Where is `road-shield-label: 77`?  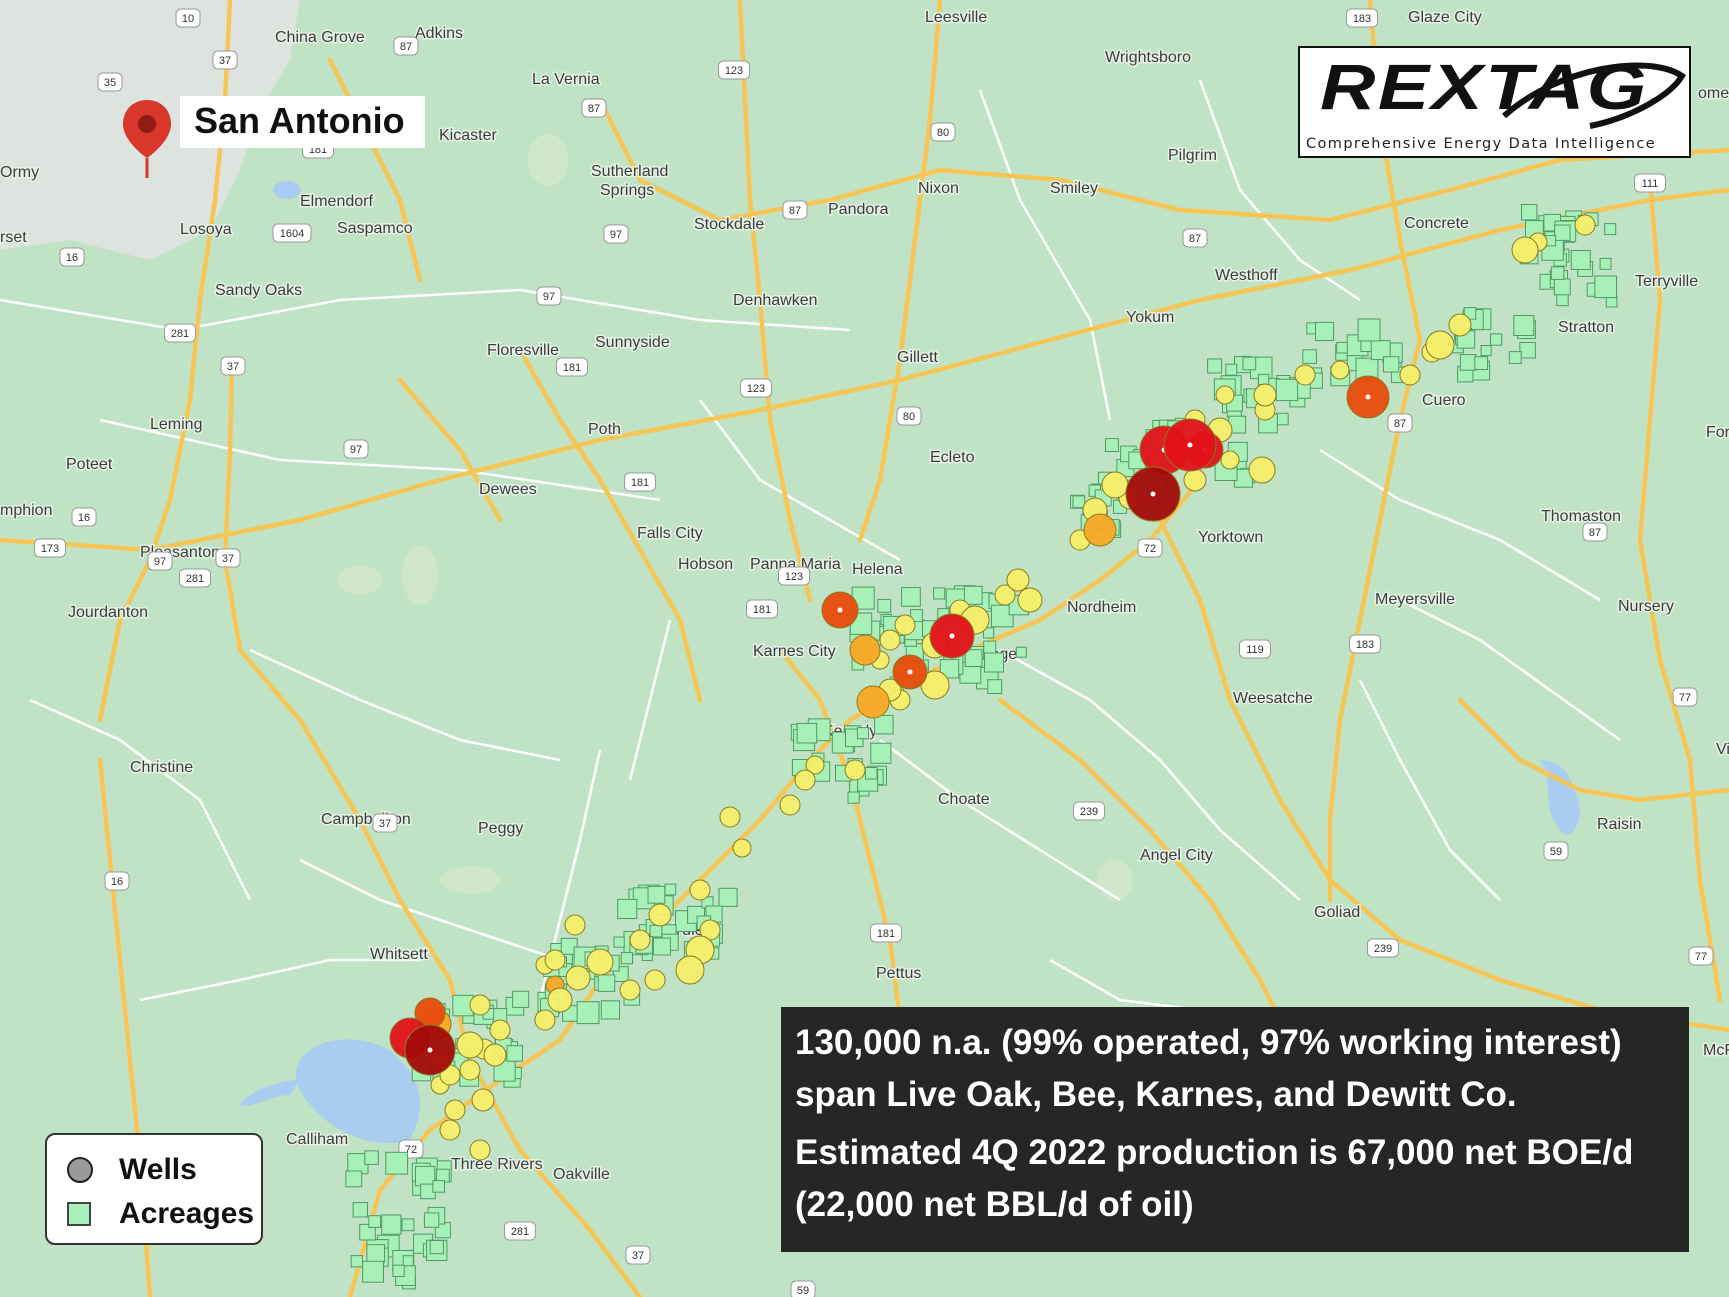
road-shield-label: 77 is located at coordinates (1685, 698).